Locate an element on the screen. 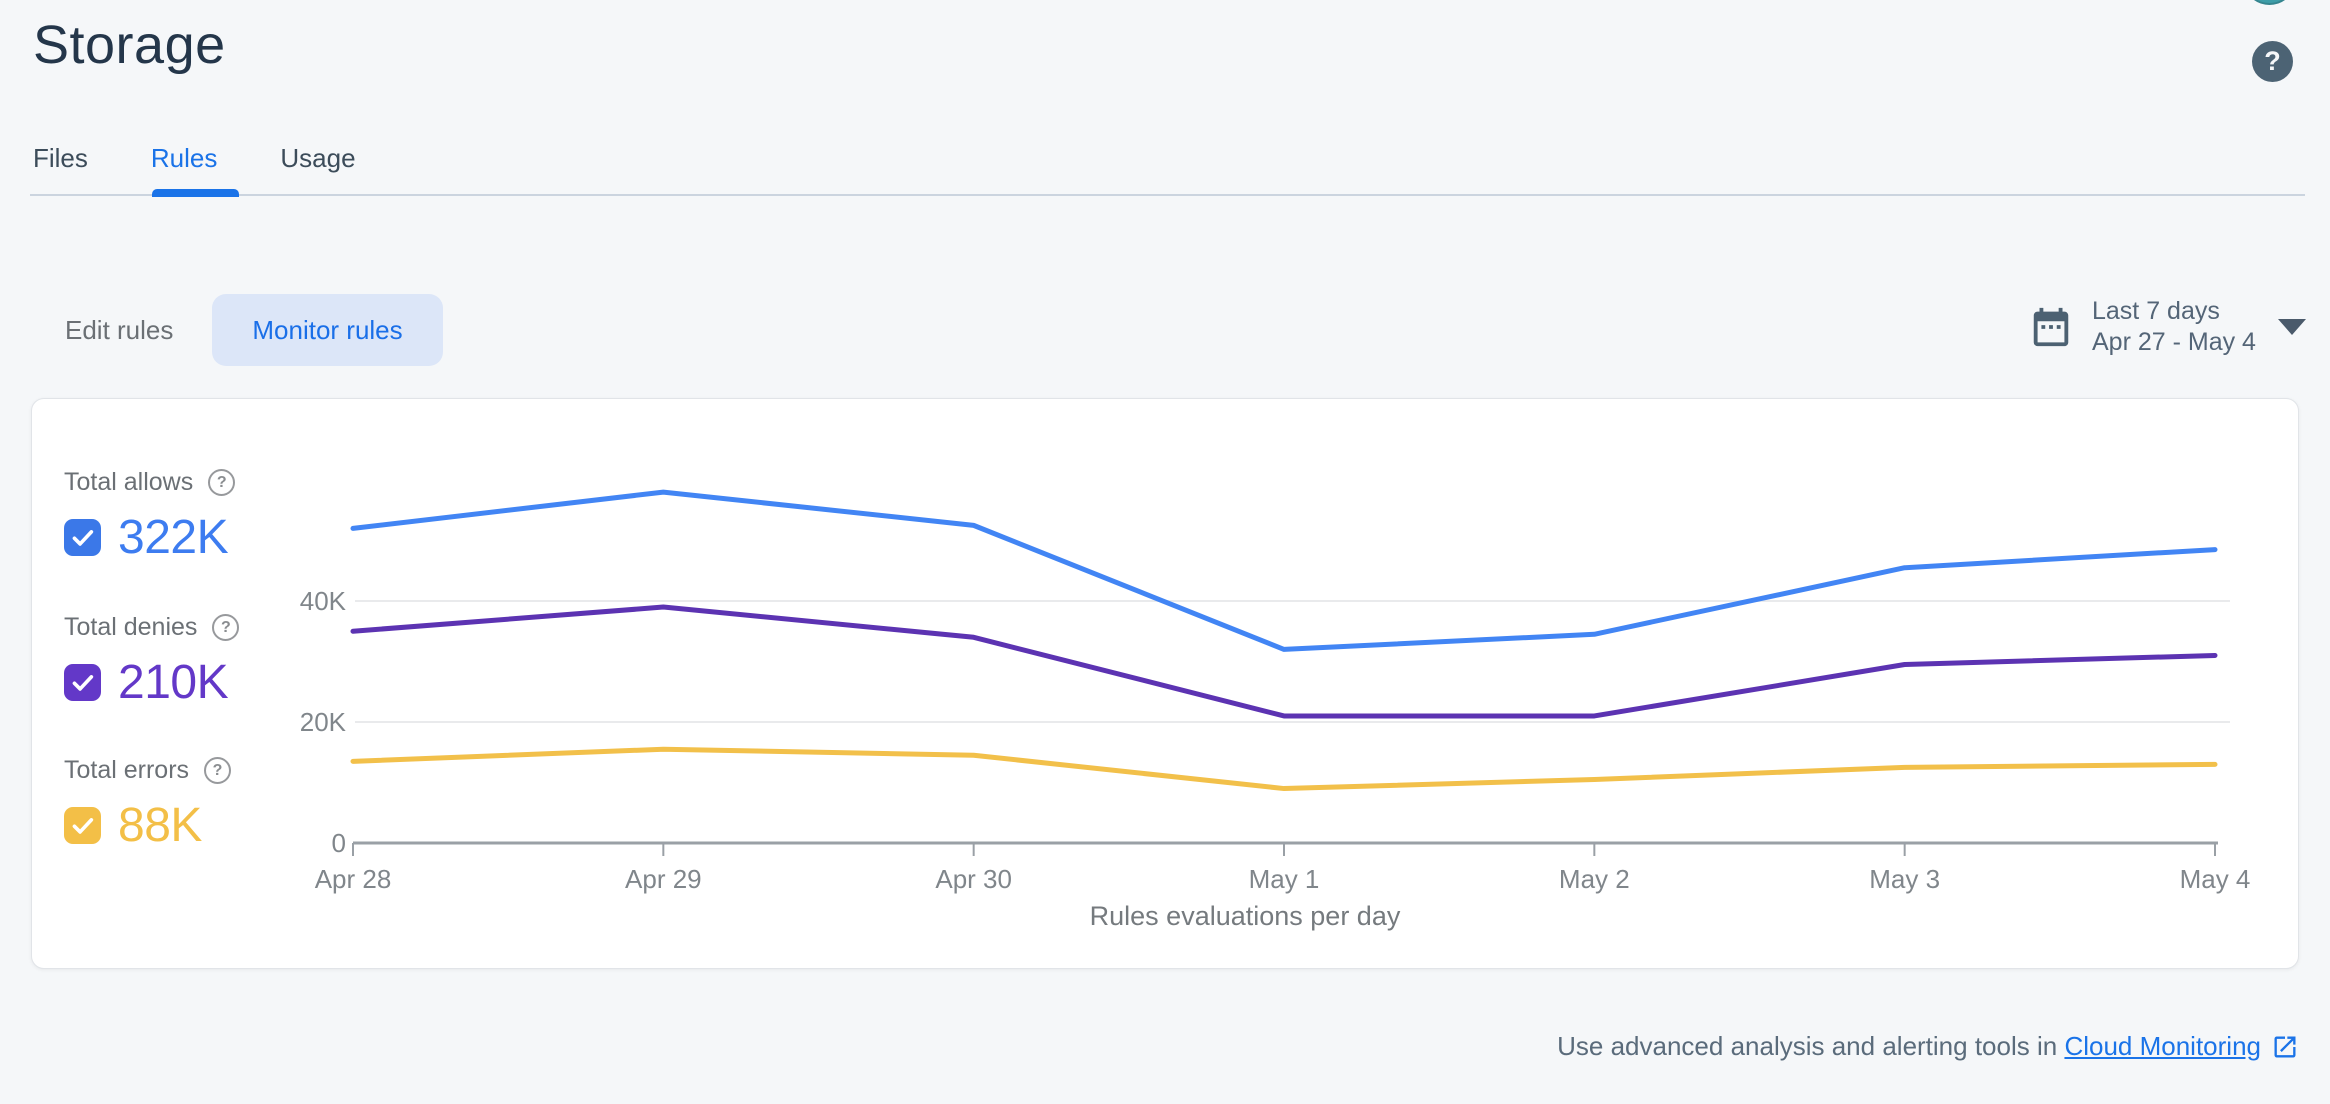  tab-rules: Rules is located at coordinates (184, 158).